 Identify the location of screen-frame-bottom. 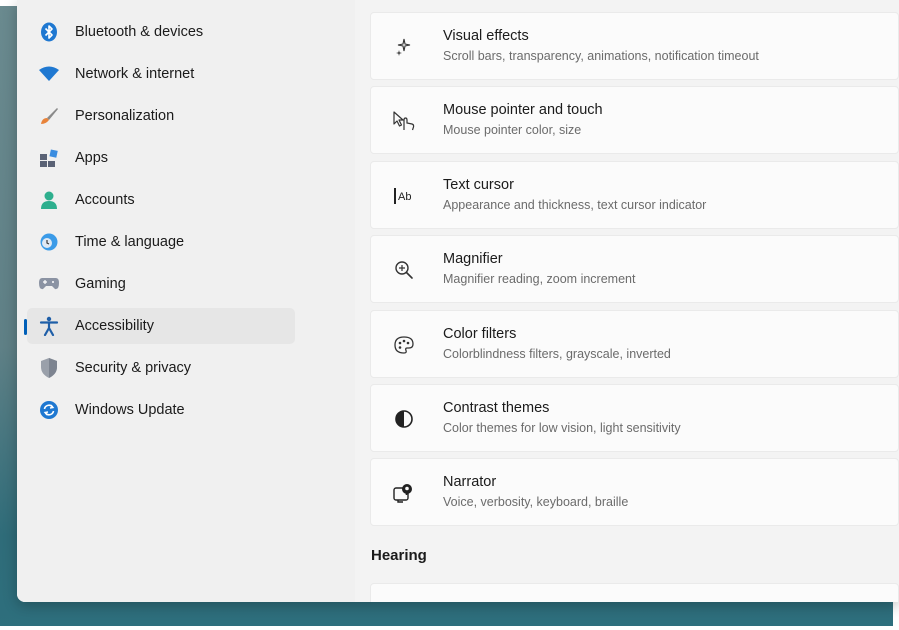
(449, 628).